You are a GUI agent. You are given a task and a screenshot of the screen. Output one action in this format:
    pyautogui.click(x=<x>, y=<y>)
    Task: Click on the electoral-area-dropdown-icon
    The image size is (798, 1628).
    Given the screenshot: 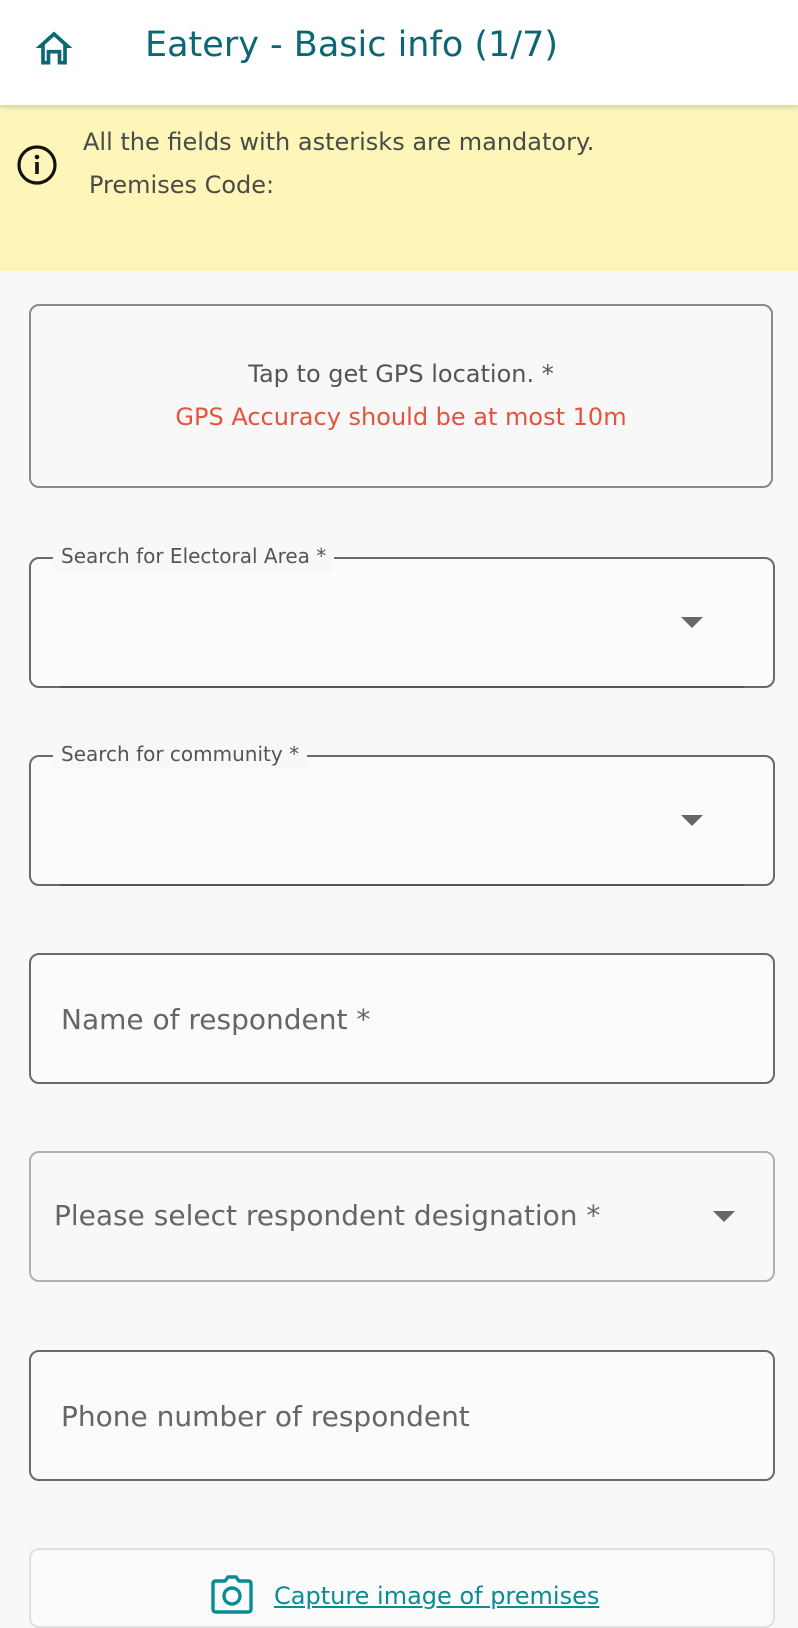 What is the action you would take?
    pyautogui.click(x=692, y=622)
    